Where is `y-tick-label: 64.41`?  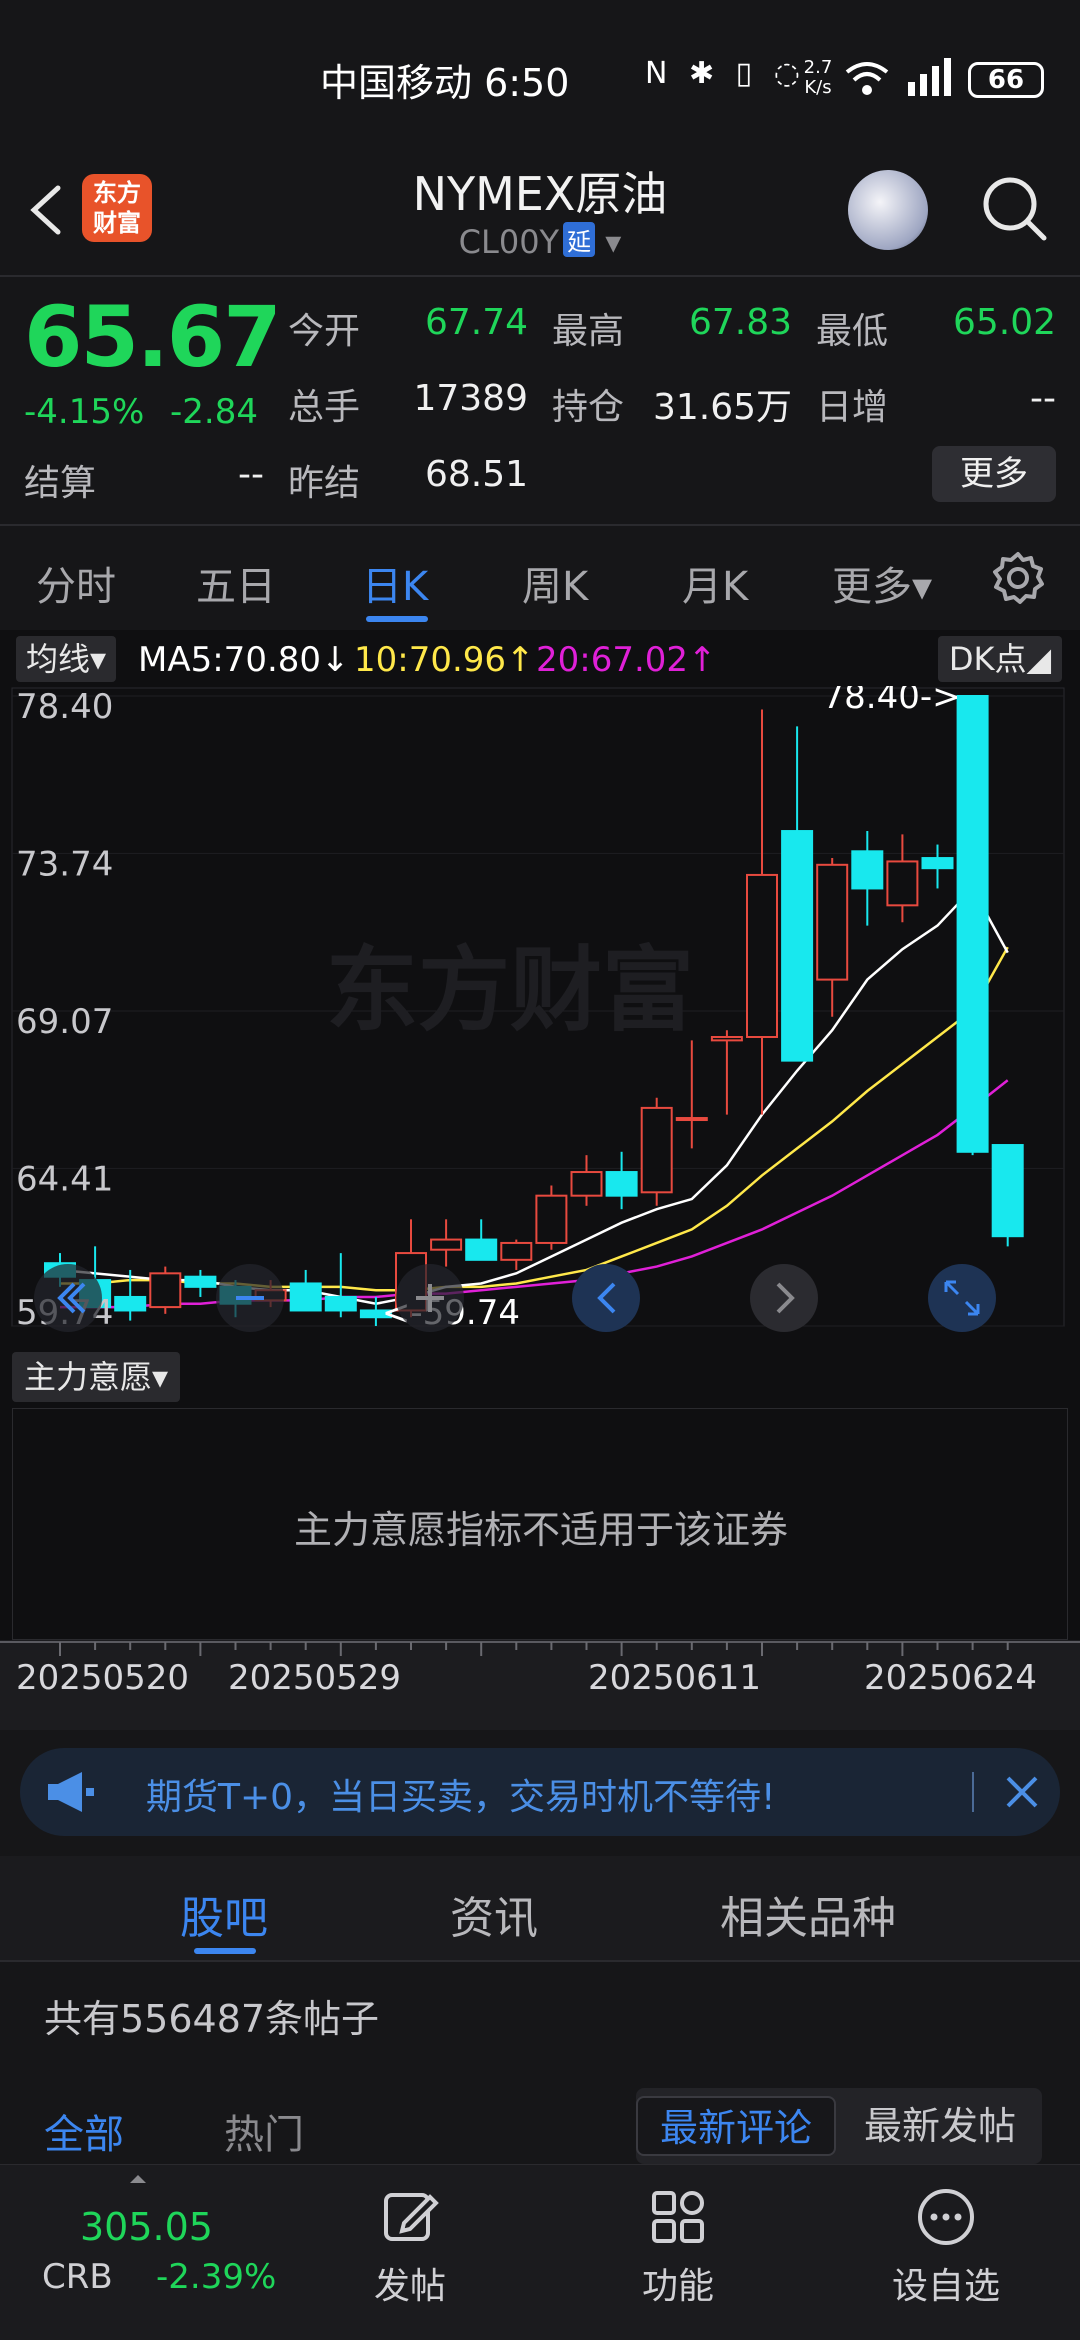
y-tick-label: 64.41 is located at coordinates (64, 1179).